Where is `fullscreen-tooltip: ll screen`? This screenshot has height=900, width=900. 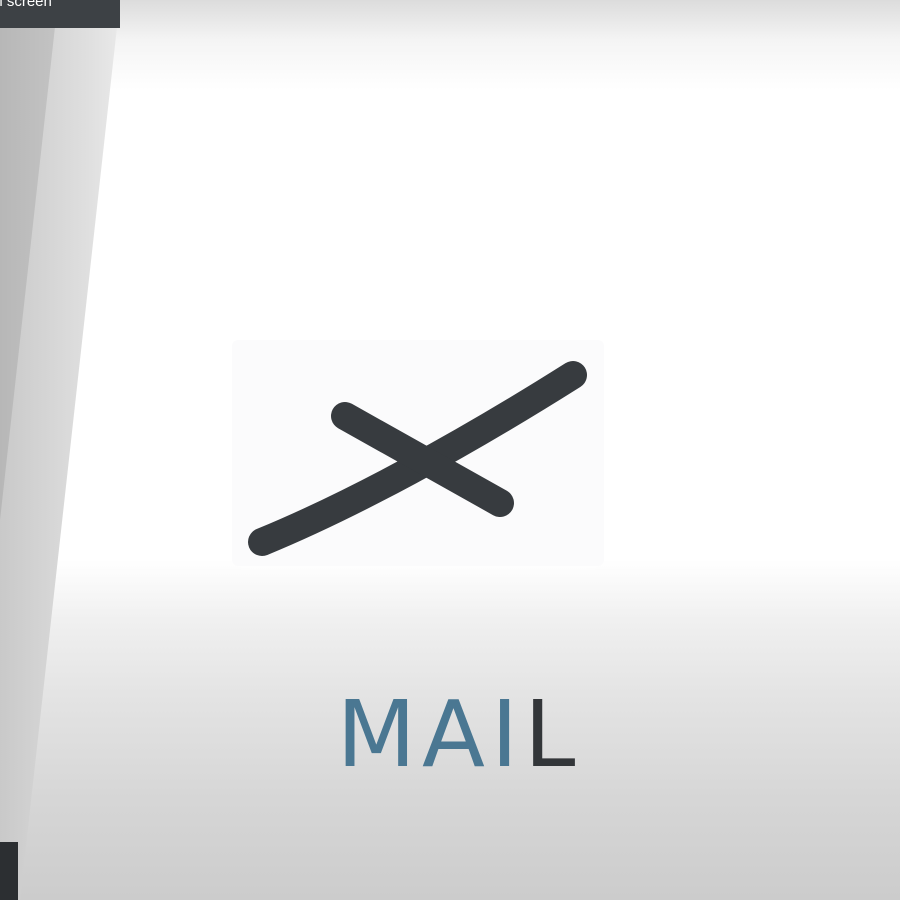
fullscreen-tooltip: ll screen is located at coordinates (60, 14).